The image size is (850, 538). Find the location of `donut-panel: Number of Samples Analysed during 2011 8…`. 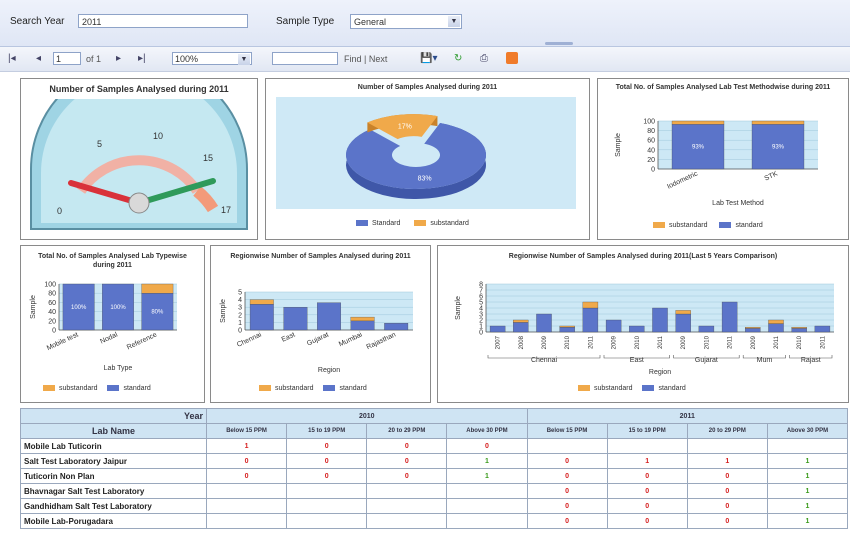

donut-panel: Number of Samples Analysed during 2011 8… is located at coordinates (427, 159).